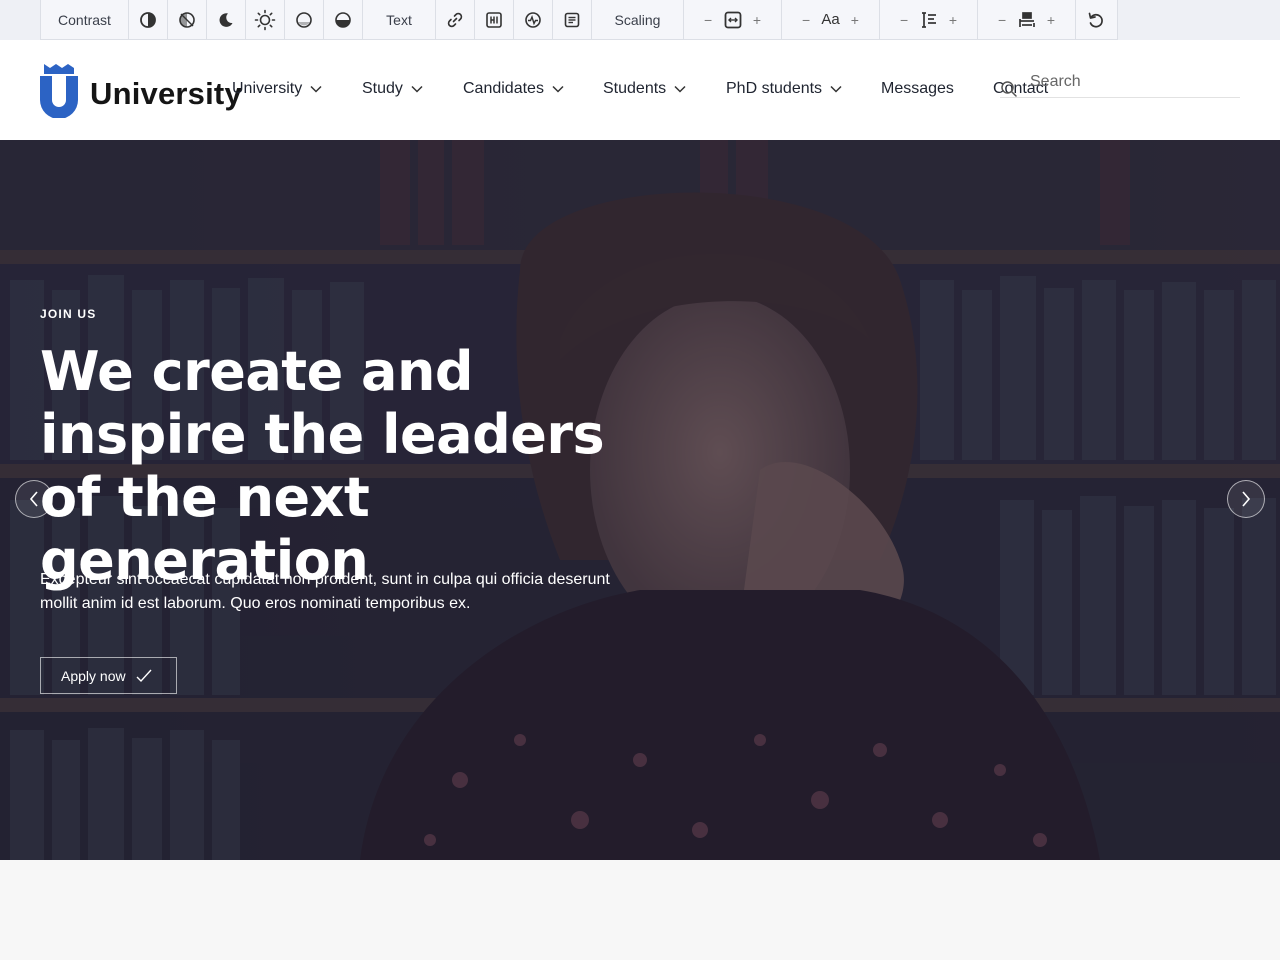  Describe the element at coordinates (774, 88) in the screenshot. I see `nav-item-label: PhD students` at that location.